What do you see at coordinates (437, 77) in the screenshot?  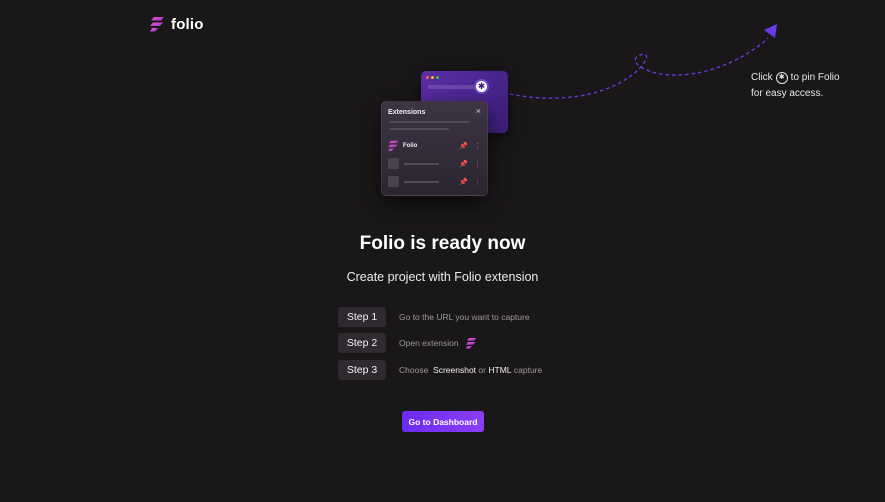 I see `dot-green` at bounding box center [437, 77].